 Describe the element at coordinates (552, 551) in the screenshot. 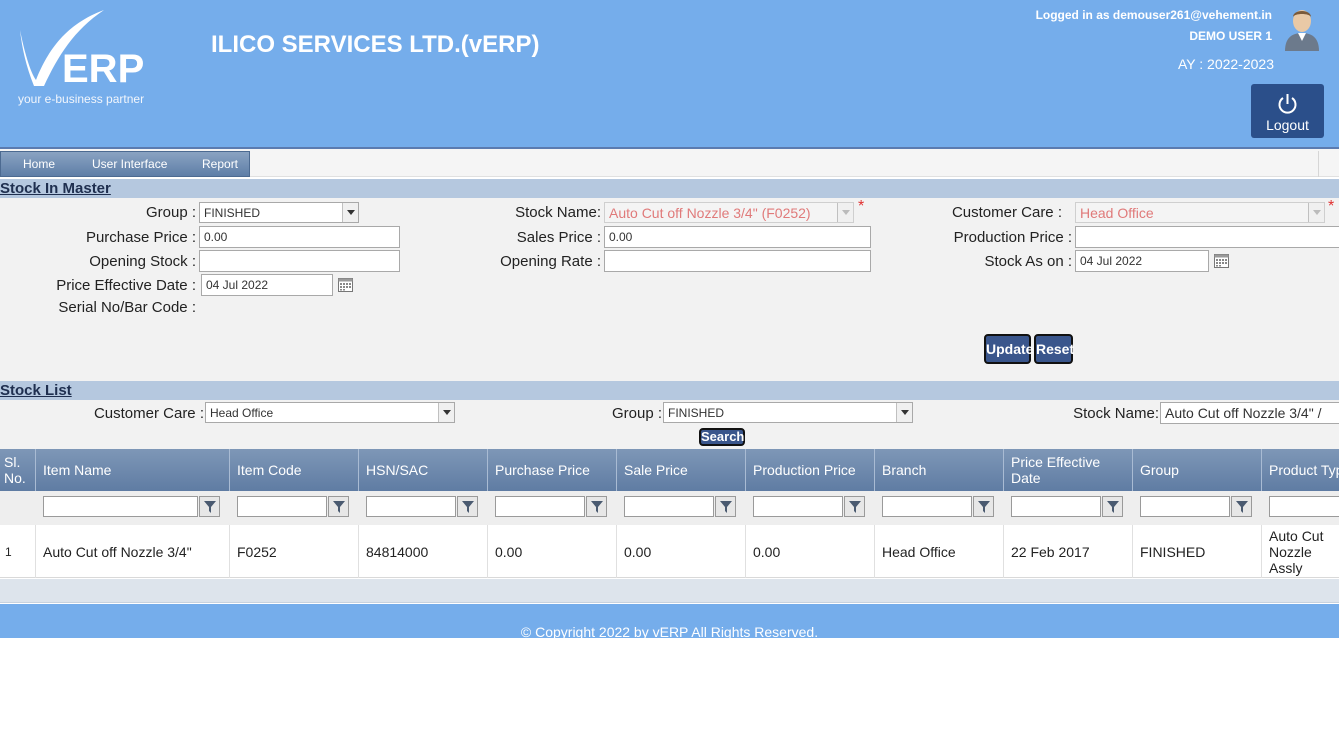

I see `cell-purchase-price: 0.00` at that location.